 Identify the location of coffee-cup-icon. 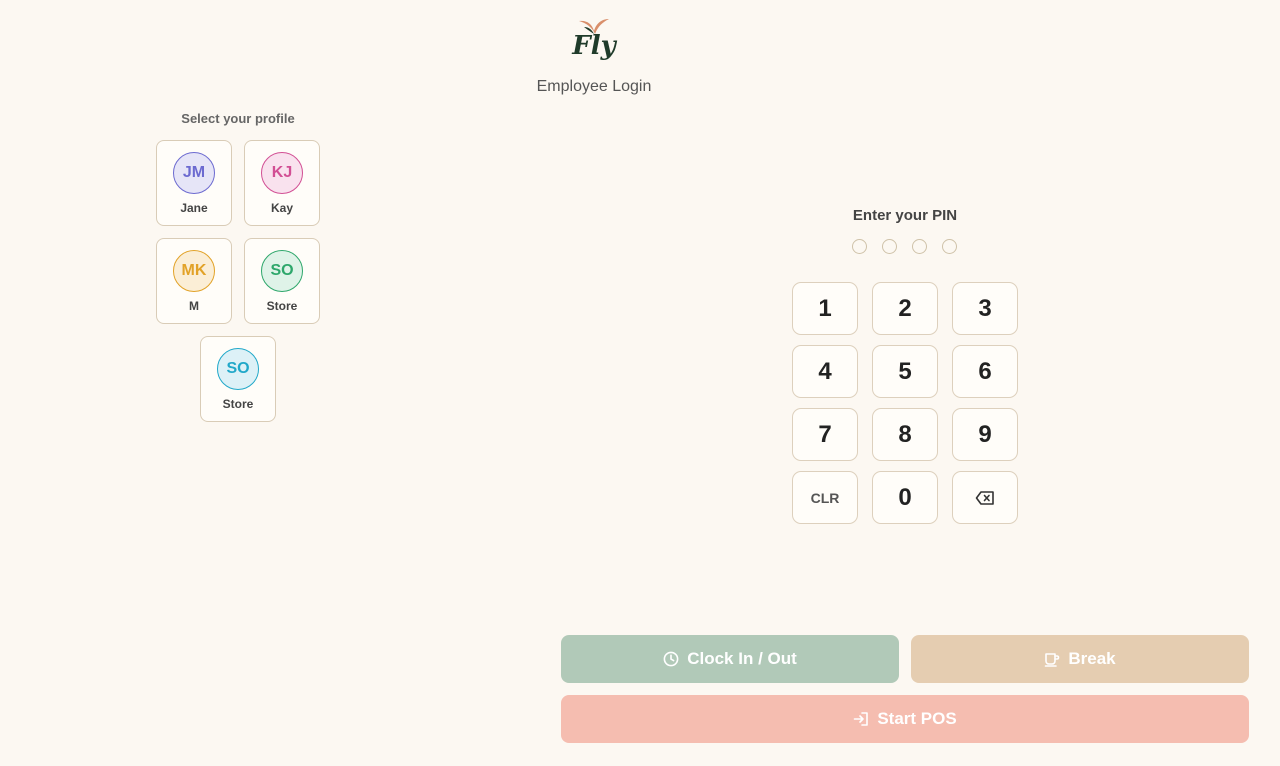
(1052, 659).